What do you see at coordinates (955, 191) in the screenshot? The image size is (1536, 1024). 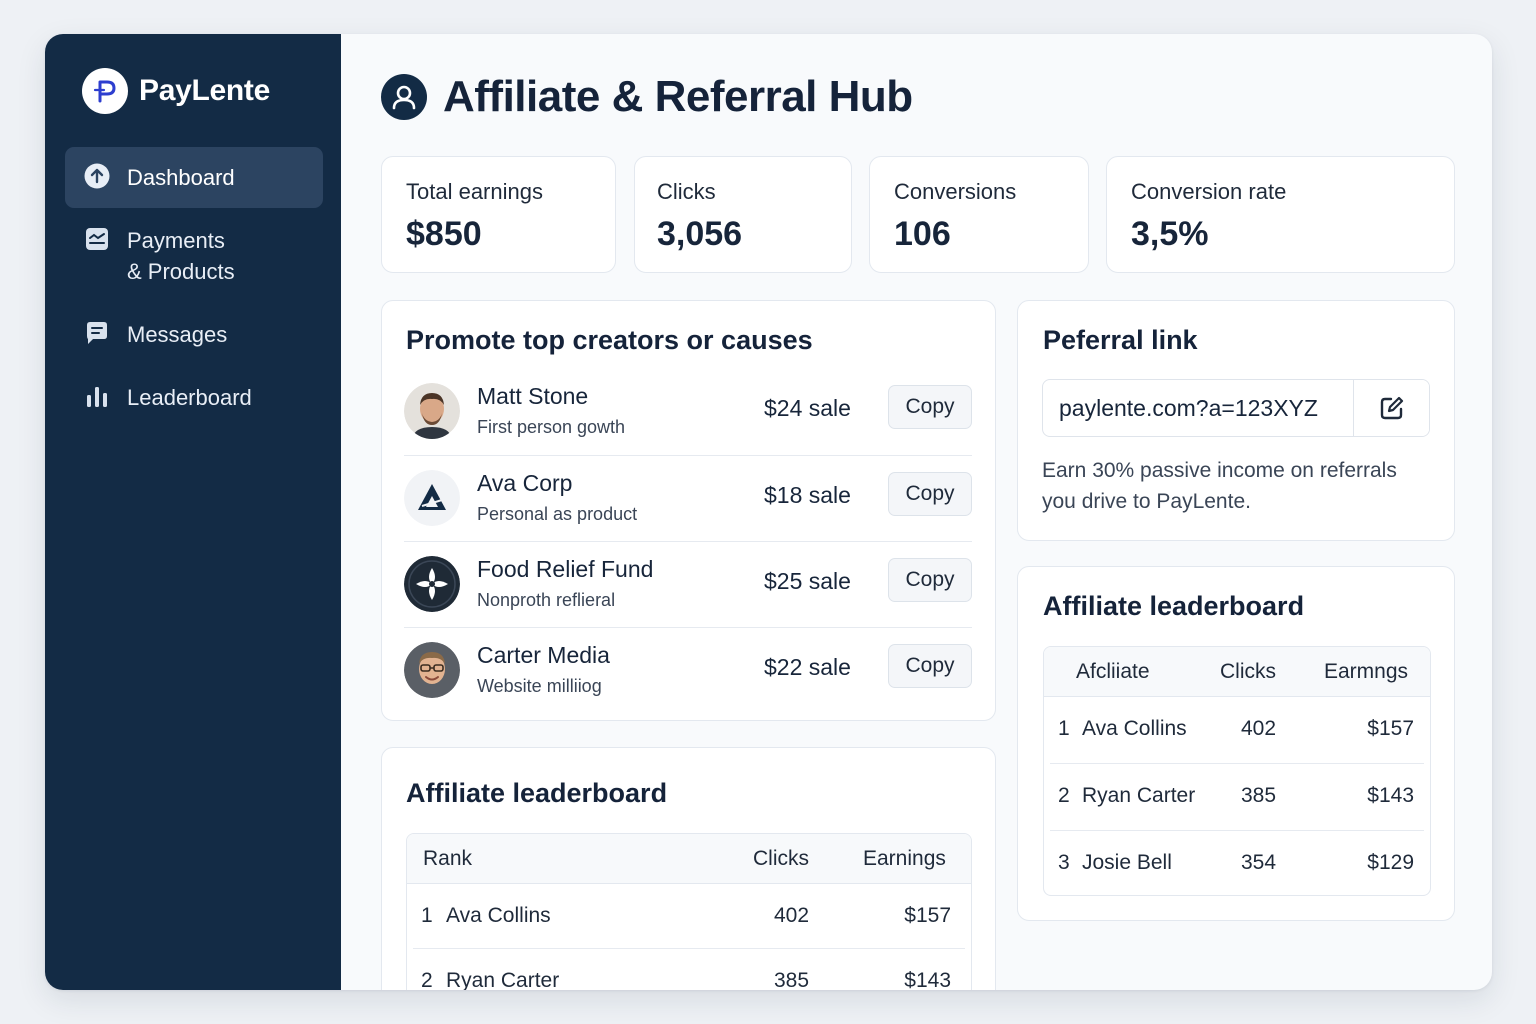 I see `stat-label: Conversions` at bounding box center [955, 191].